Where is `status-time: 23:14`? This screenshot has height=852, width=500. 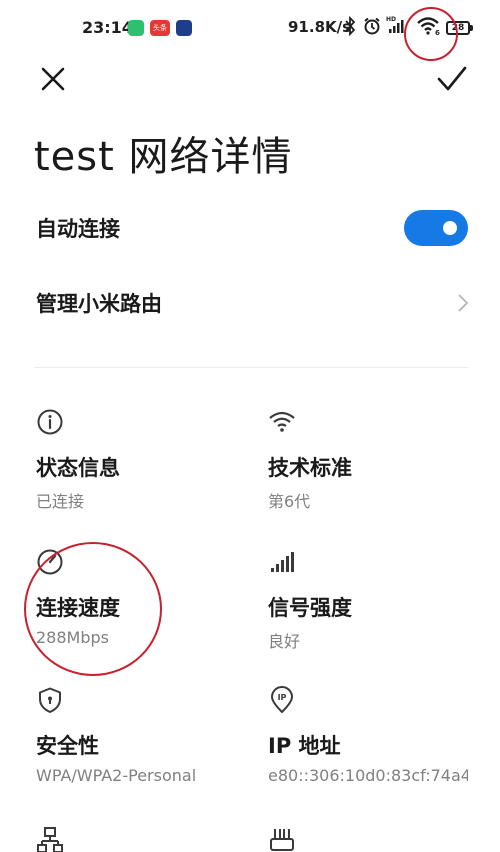 status-time: 23:14 is located at coordinates (107, 27).